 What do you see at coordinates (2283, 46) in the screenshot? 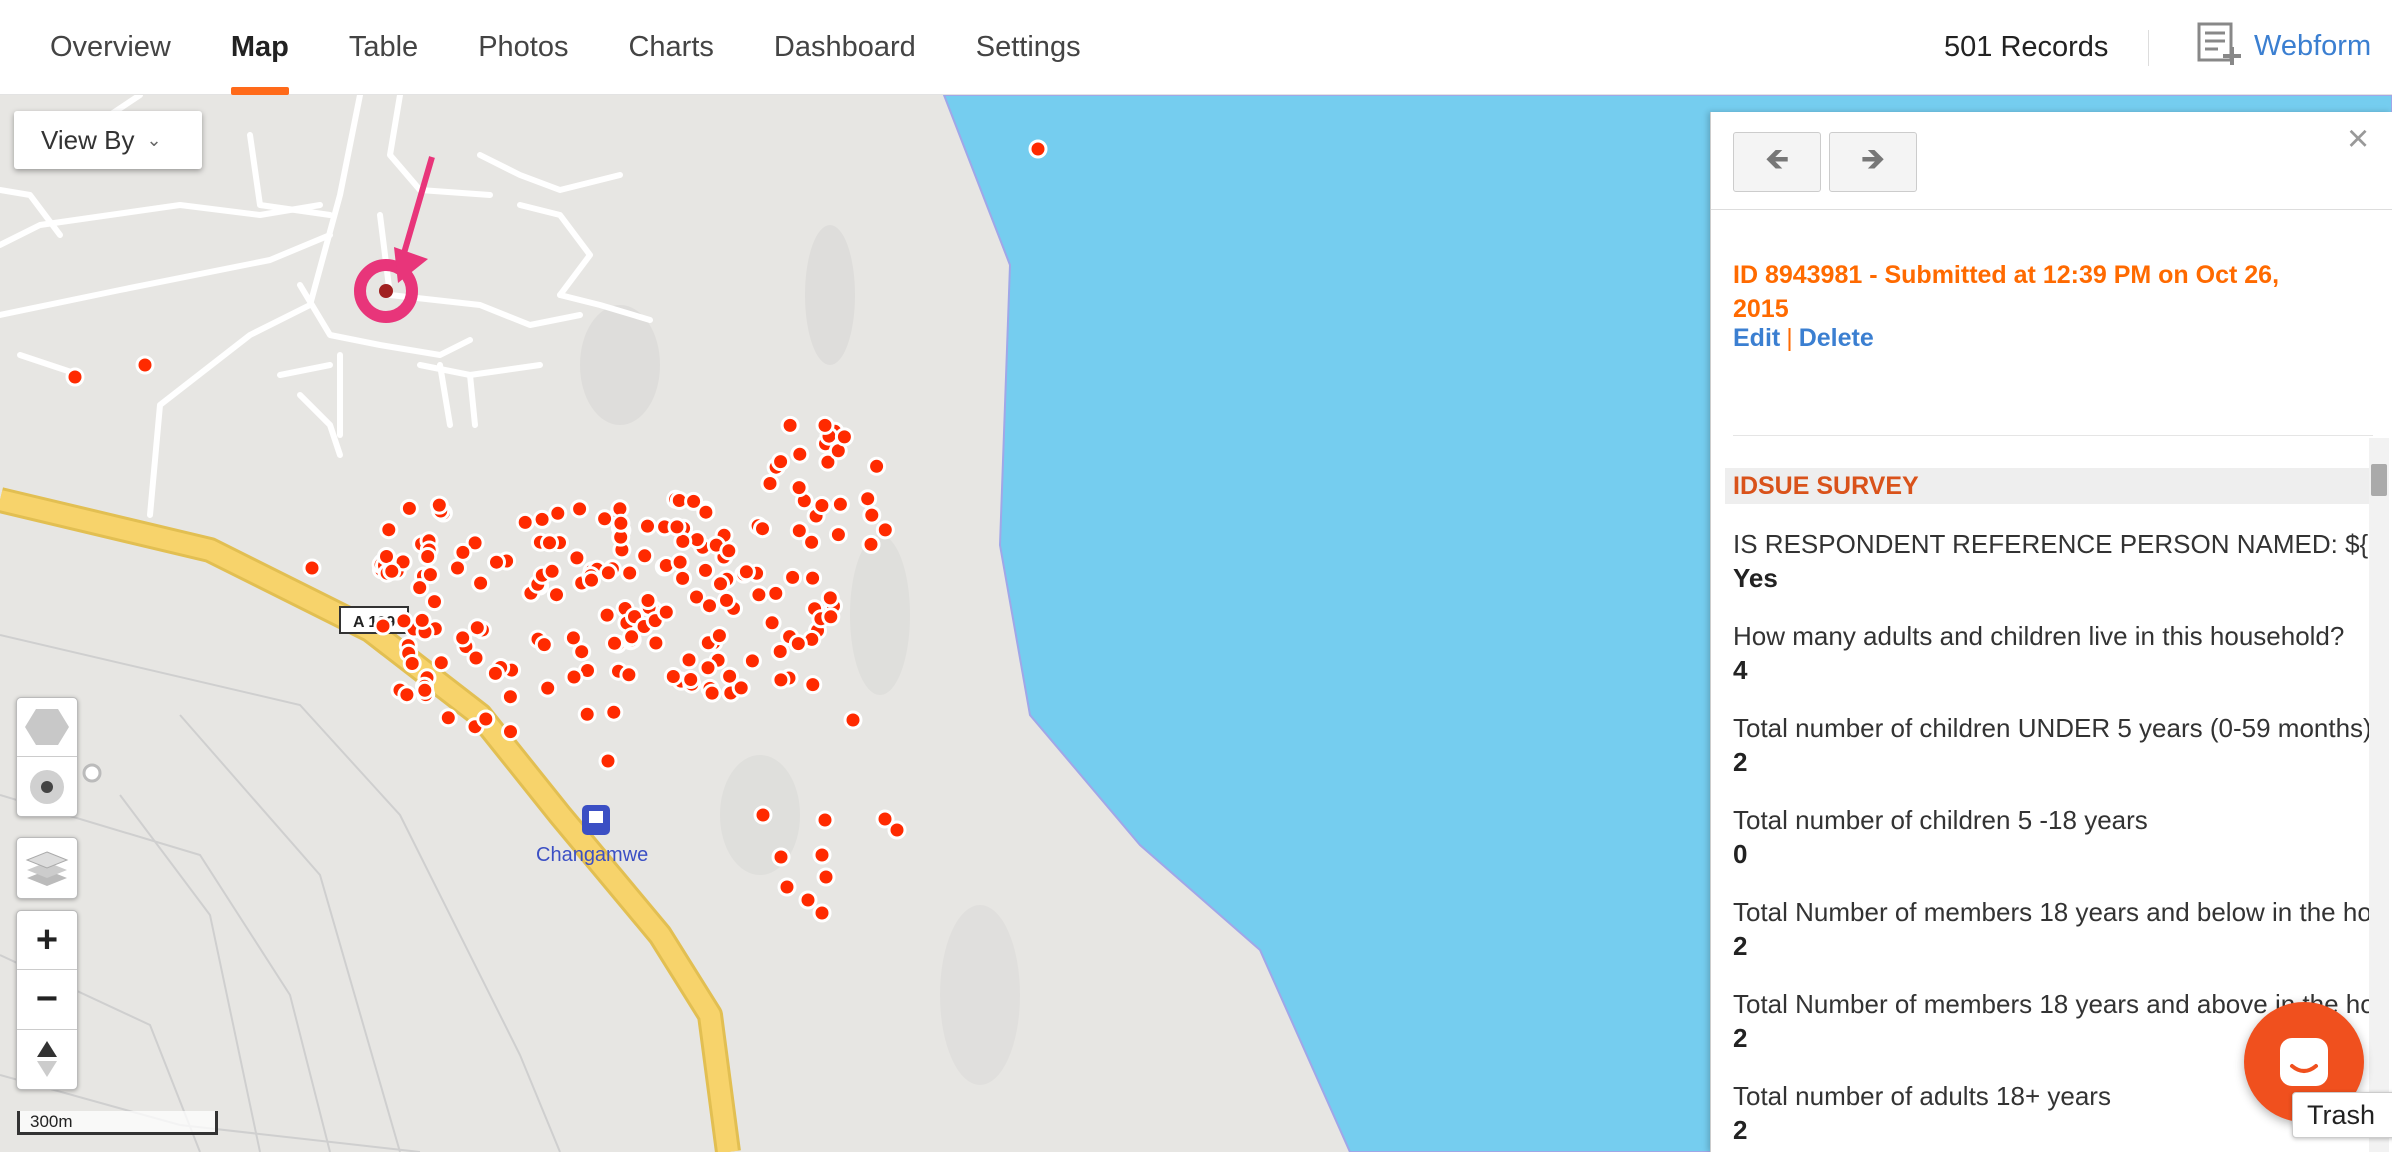
I see `webform-link: Webform` at bounding box center [2283, 46].